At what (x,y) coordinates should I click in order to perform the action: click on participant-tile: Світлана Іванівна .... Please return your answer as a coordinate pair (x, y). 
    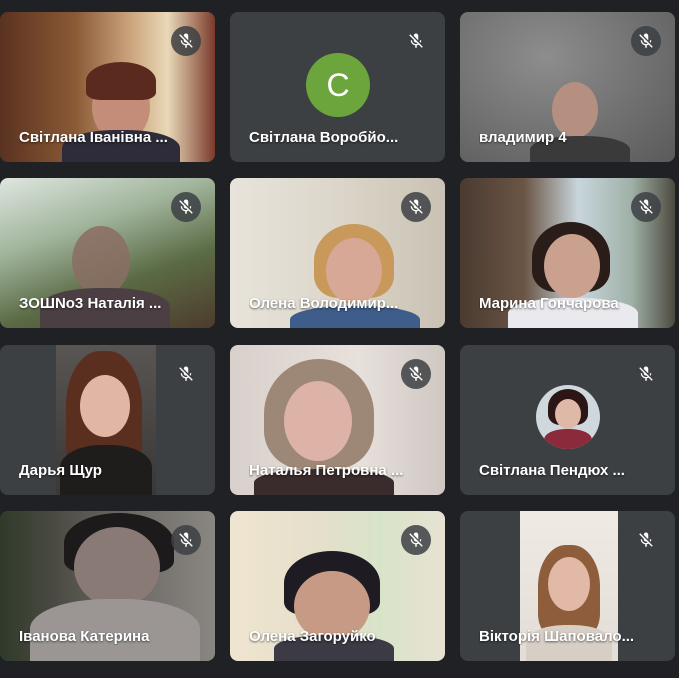
    Looking at the image, I should click on (107, 87).